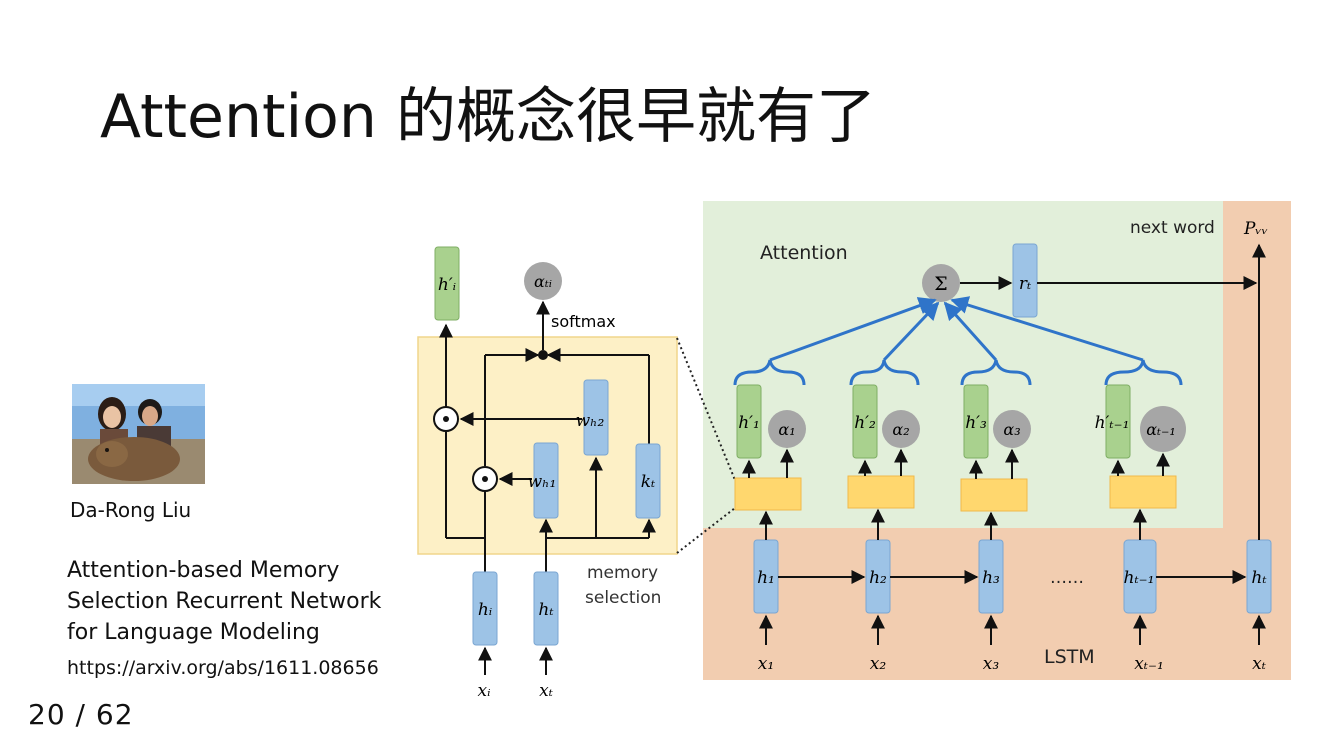  Describe the element at coordinates (1149, 664) in the screenshot. I see `xtm1-label: xₜ₋₁` at that location.